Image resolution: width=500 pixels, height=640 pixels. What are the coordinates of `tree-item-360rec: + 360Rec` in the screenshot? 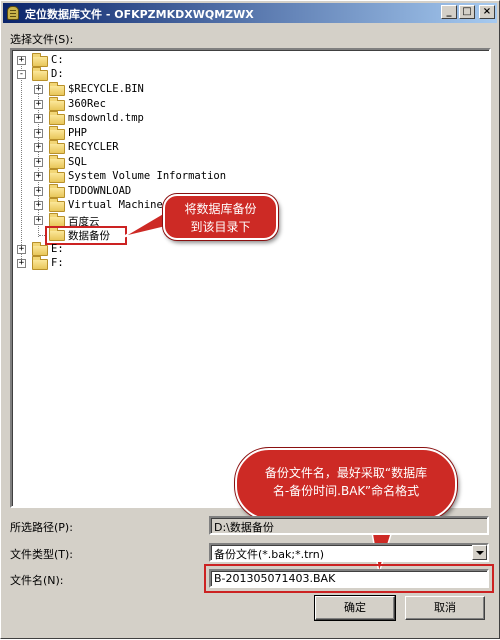 It's located at (162, 104).